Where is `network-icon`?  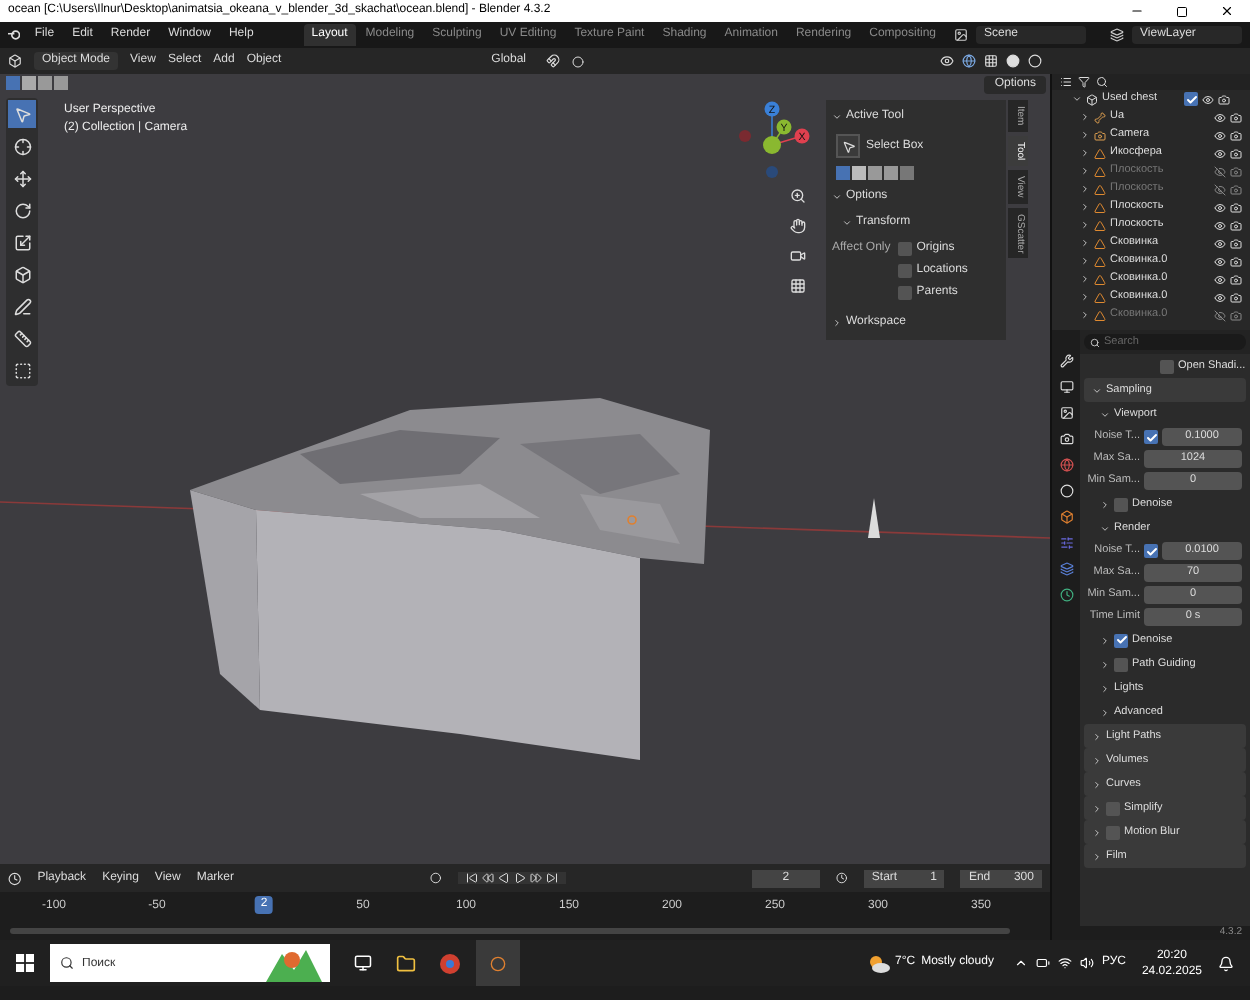 network-icon is located at coordinates (1064, 963).